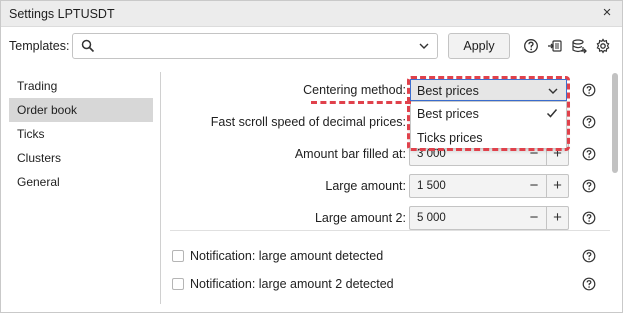 The height and width of the screenshot is (313, 623). What do you see at coordinates (81, 158) in the screenshot?
I see `sidebar-item-clusters: Clusters` at bounding box center [81, 158].